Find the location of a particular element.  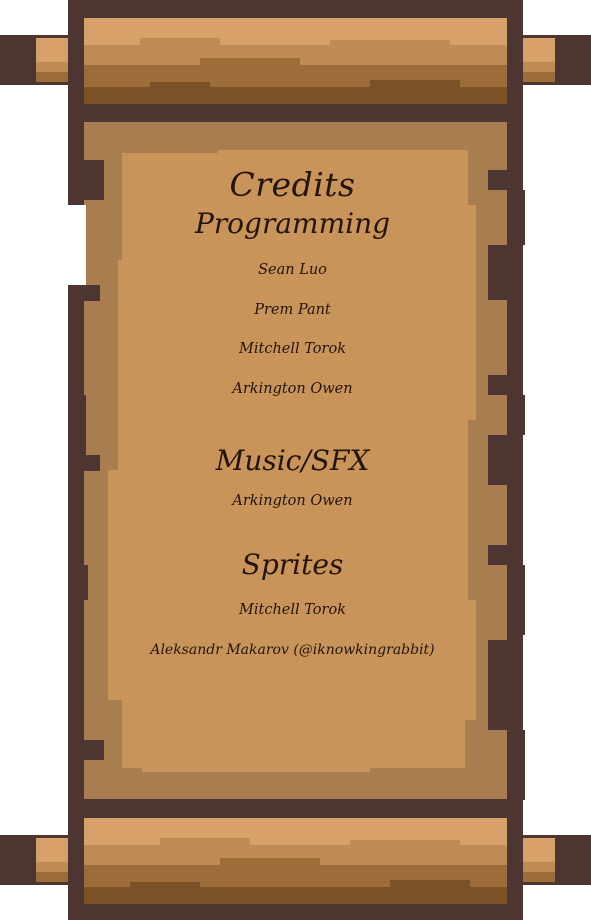

credit-name: Prem Pant is located at coordinates (292, 310).